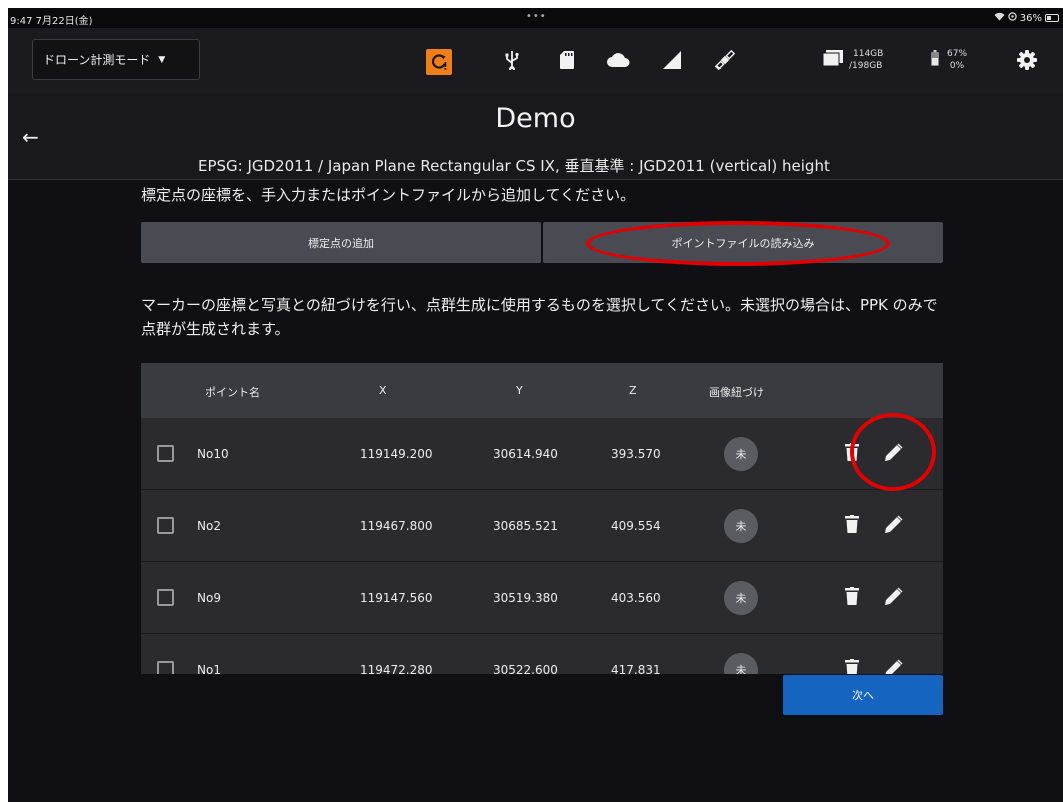  Describe the element at coordinates (567, 60) in the screenshot. I see `sd-card-icon` at that location.